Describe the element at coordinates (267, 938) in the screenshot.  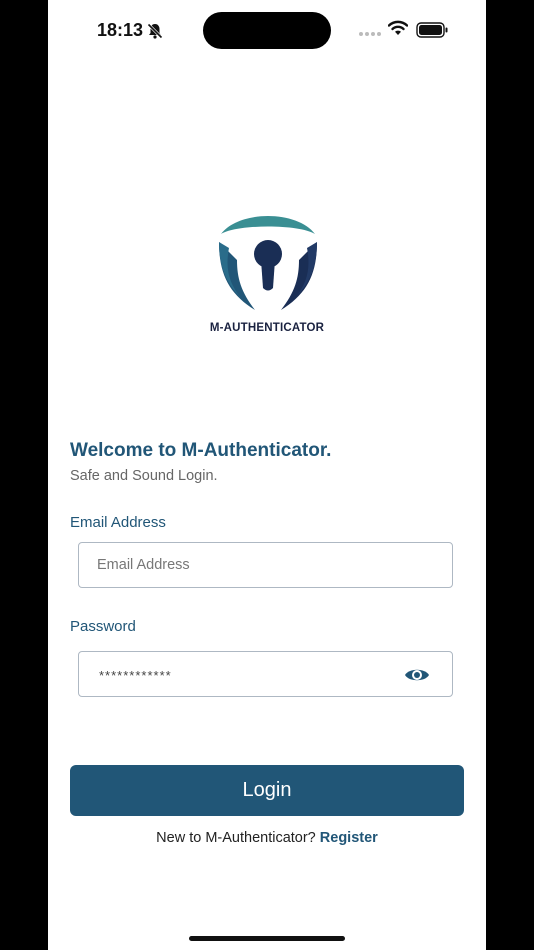
I see `home-indicator` at that location.